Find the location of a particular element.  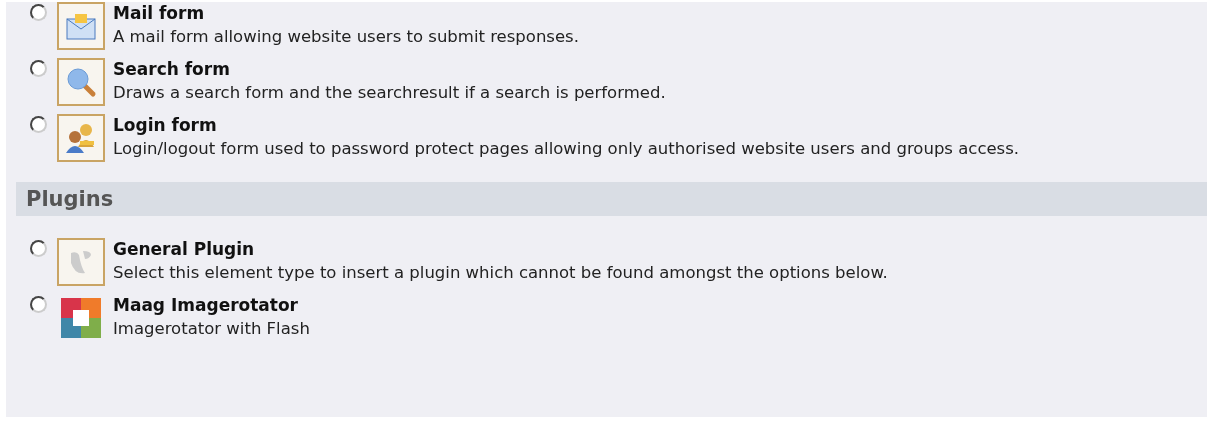

item-description: Imagerotator with Flash is located at coordinates (211, 329).